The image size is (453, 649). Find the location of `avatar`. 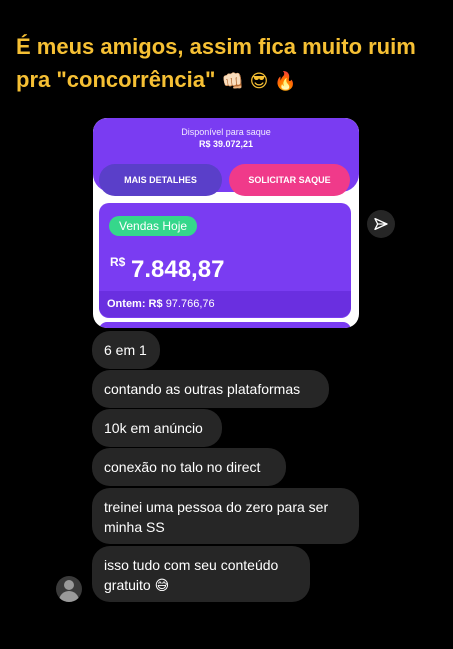

avatar is located at coordinates (69, 589).